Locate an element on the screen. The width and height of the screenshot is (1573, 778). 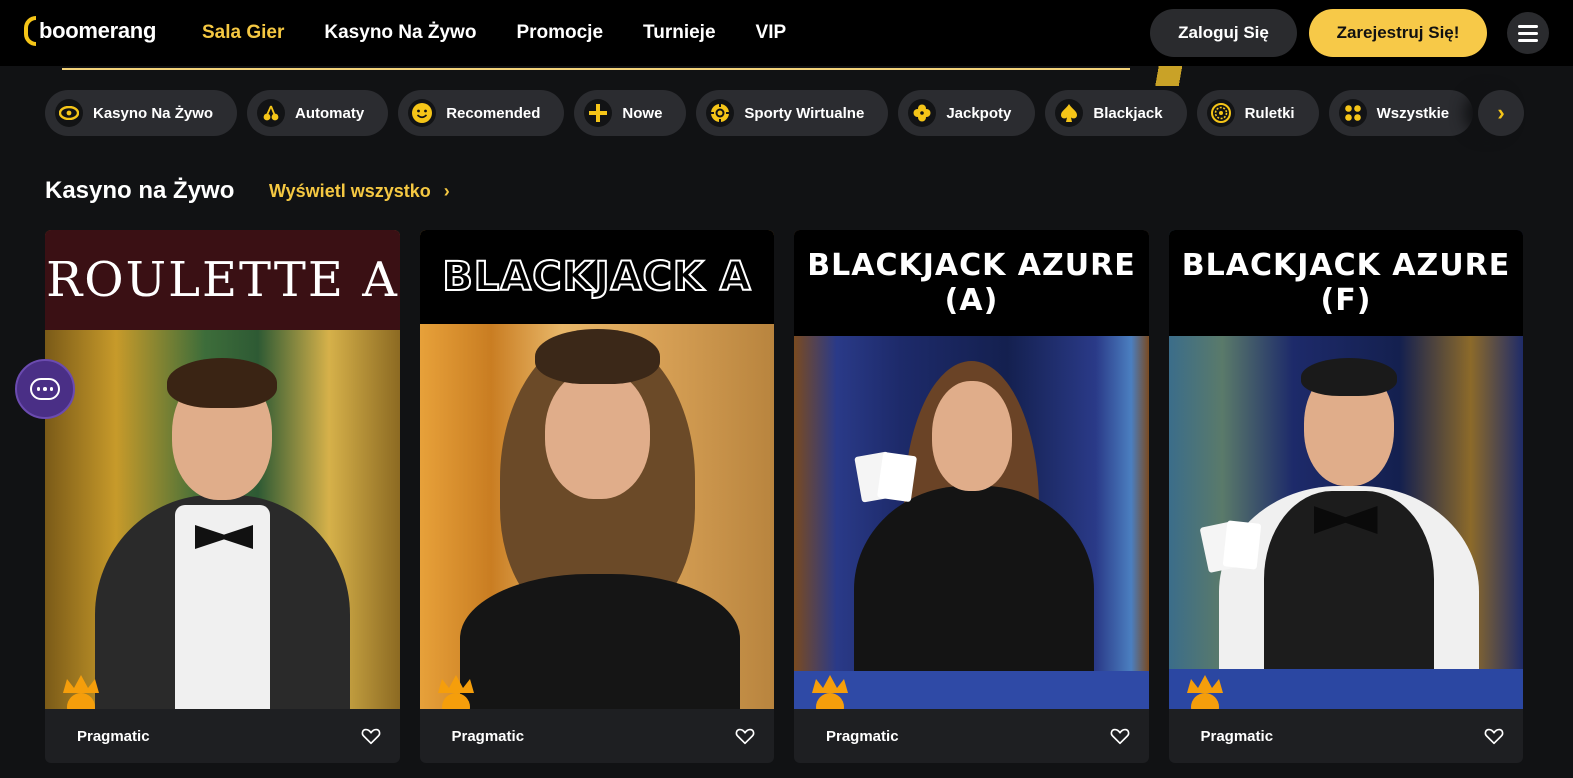
category-label: Jackpoty is located at coordinates (979, 113).